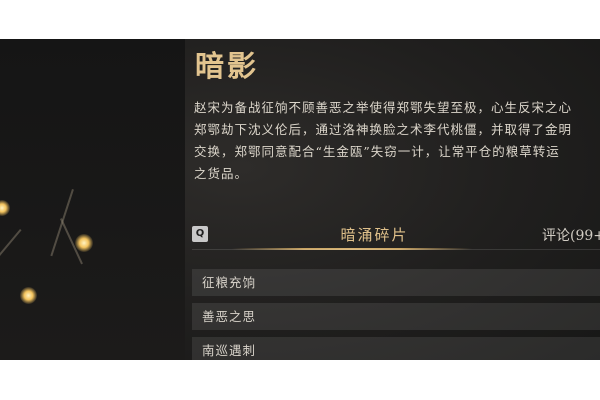 The height and width of the screenshot is (400, 600). Describe the element at coordinates (200, 234) in the screenshot. I see `q-key-hint: Q` at that location.